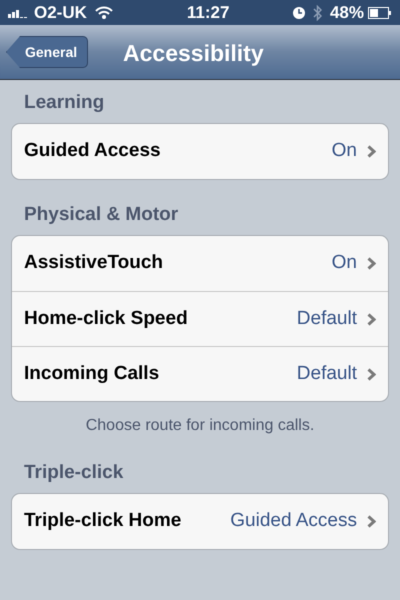 This screenshot has height=600, width=400. Describe the element at coordinates (200, 318) in the screenshot. I see `settings-row: Home-click Speed Default` at that location.